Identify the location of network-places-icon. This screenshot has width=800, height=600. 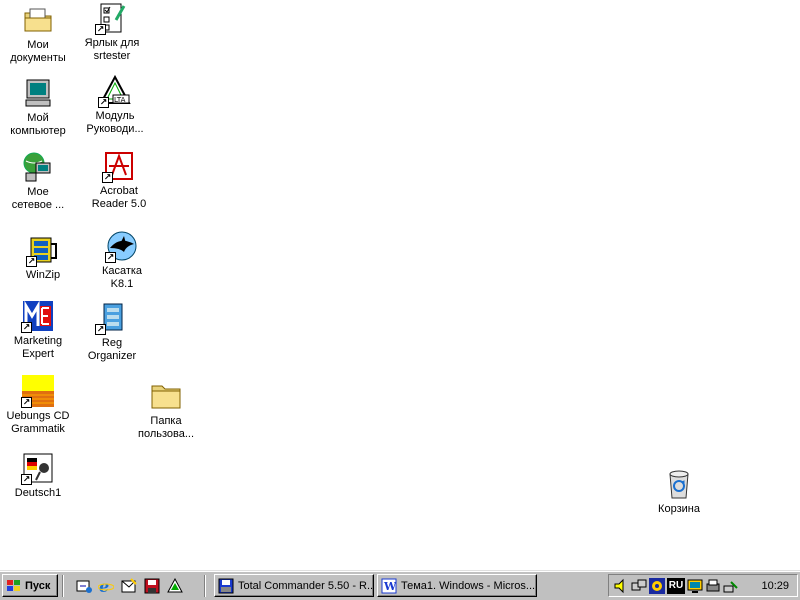
(38, 167).